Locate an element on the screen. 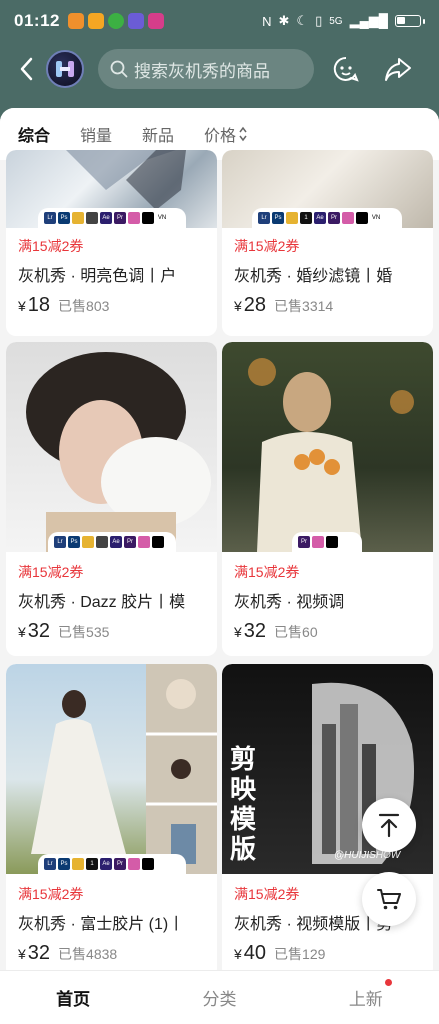 This screenshot has height=1024, width=439. search-icon is located at coordinates (119, 69).